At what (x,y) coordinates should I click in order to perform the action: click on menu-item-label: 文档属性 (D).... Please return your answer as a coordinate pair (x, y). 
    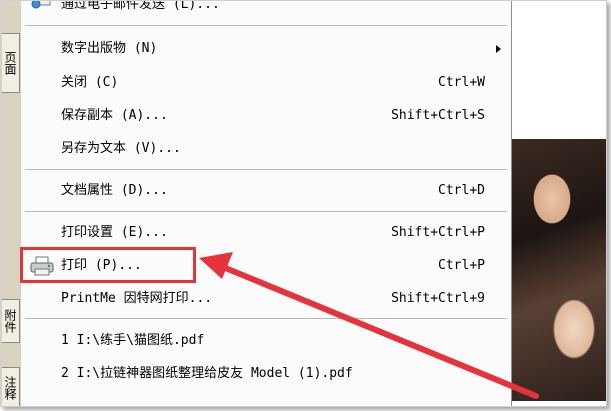
    Looking at the image, I should click on (114, 190).